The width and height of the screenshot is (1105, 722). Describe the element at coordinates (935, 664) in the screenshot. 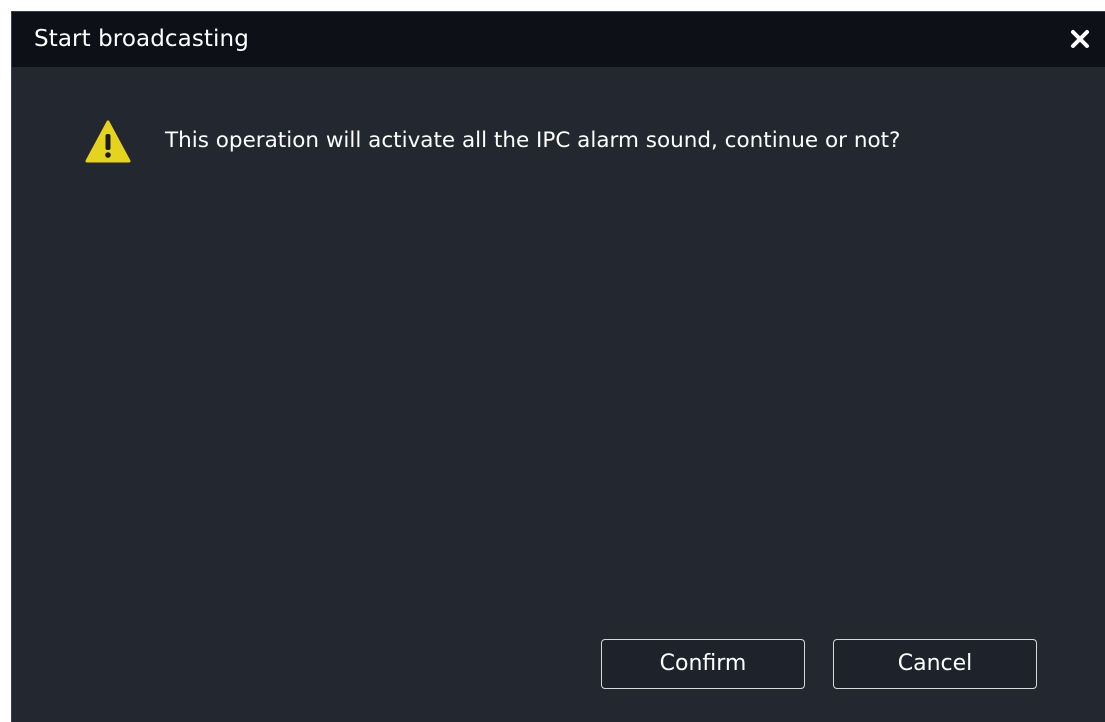

I see `cancel-button: Cancel` at that location.